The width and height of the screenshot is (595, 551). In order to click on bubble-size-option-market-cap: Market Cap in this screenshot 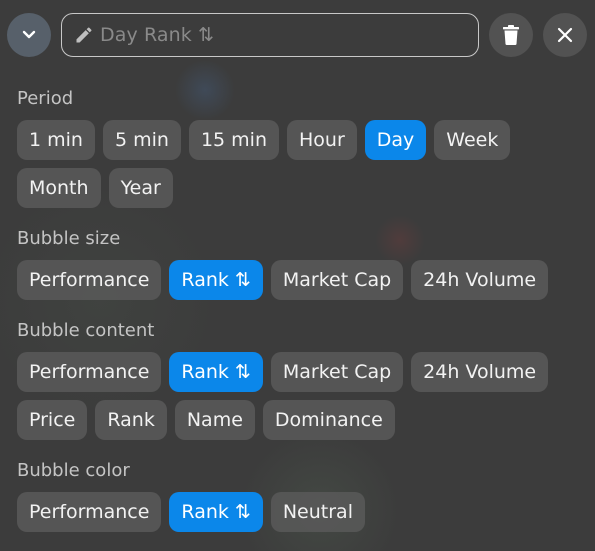, I will do `click(337, 280)`.